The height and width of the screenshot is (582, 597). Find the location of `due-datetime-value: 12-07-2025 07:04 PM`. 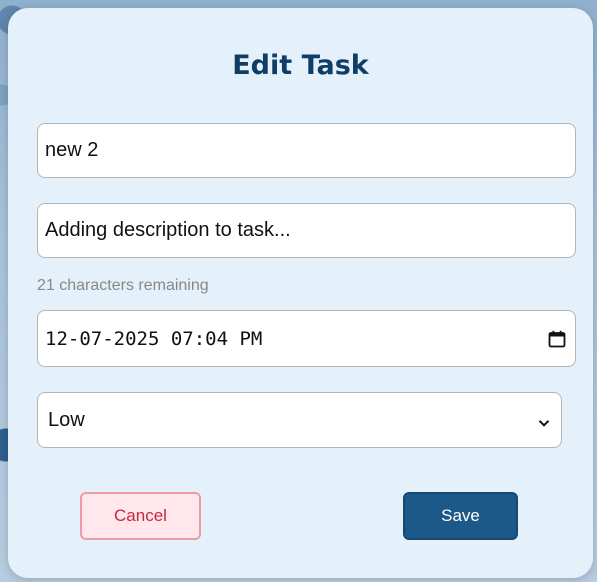

due-datetime-value: 12-07-2025 07:04 PM is located at coordinates (154, 338).